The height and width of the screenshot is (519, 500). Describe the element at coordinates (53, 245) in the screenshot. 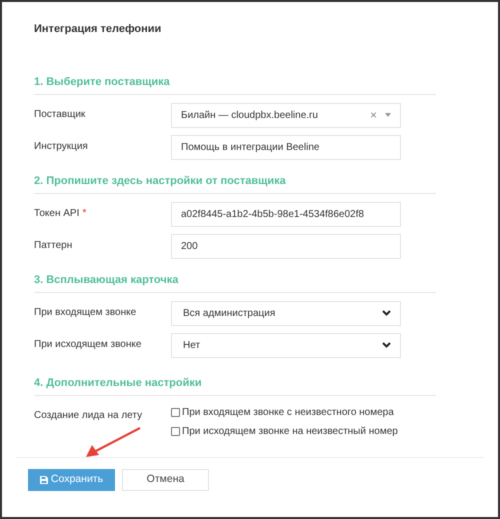

I see `field-label: Паттерн` at that location.